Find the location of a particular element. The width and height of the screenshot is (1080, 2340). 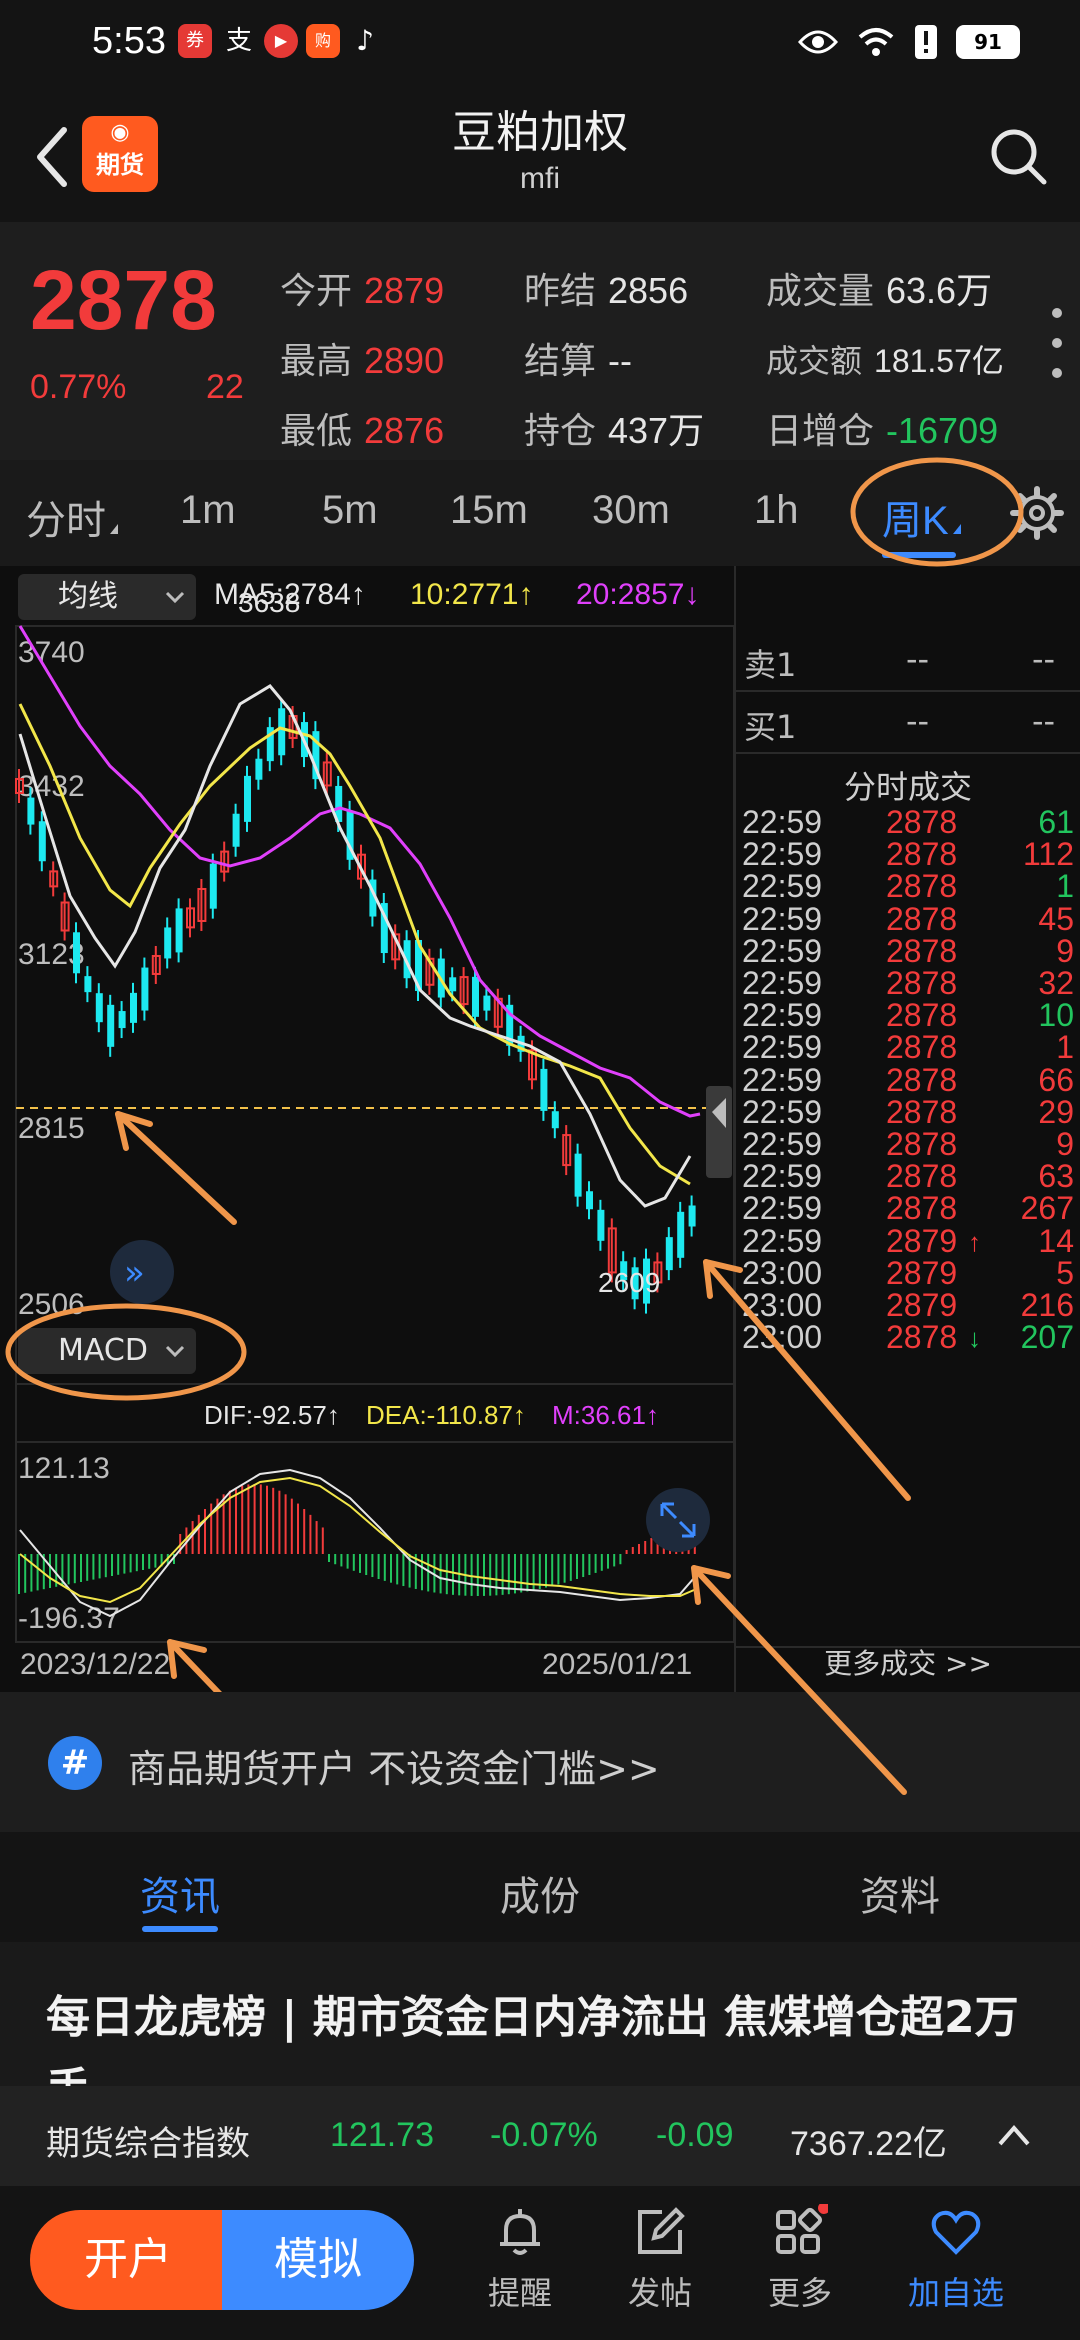

chevron-up-icon is located at coordinates (1014, 2135).